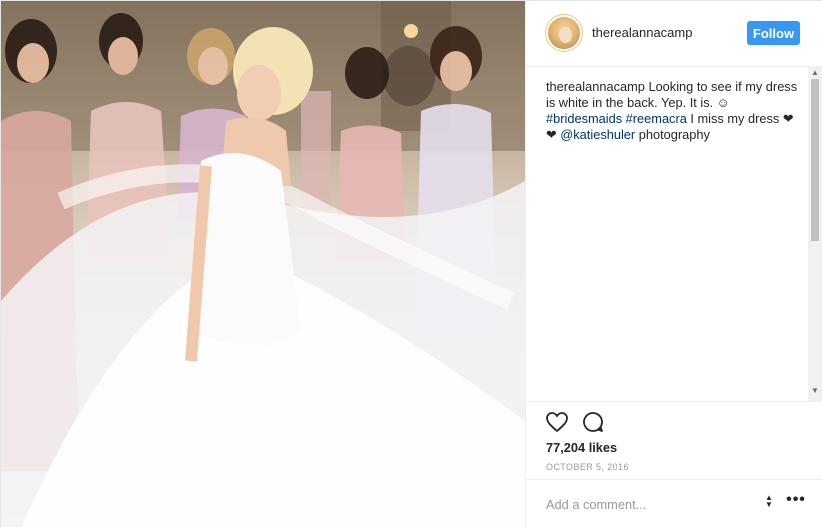 This screenshot has width=822, height=527. I want to click on caption-username: therealannacamp, so click(595, 86).